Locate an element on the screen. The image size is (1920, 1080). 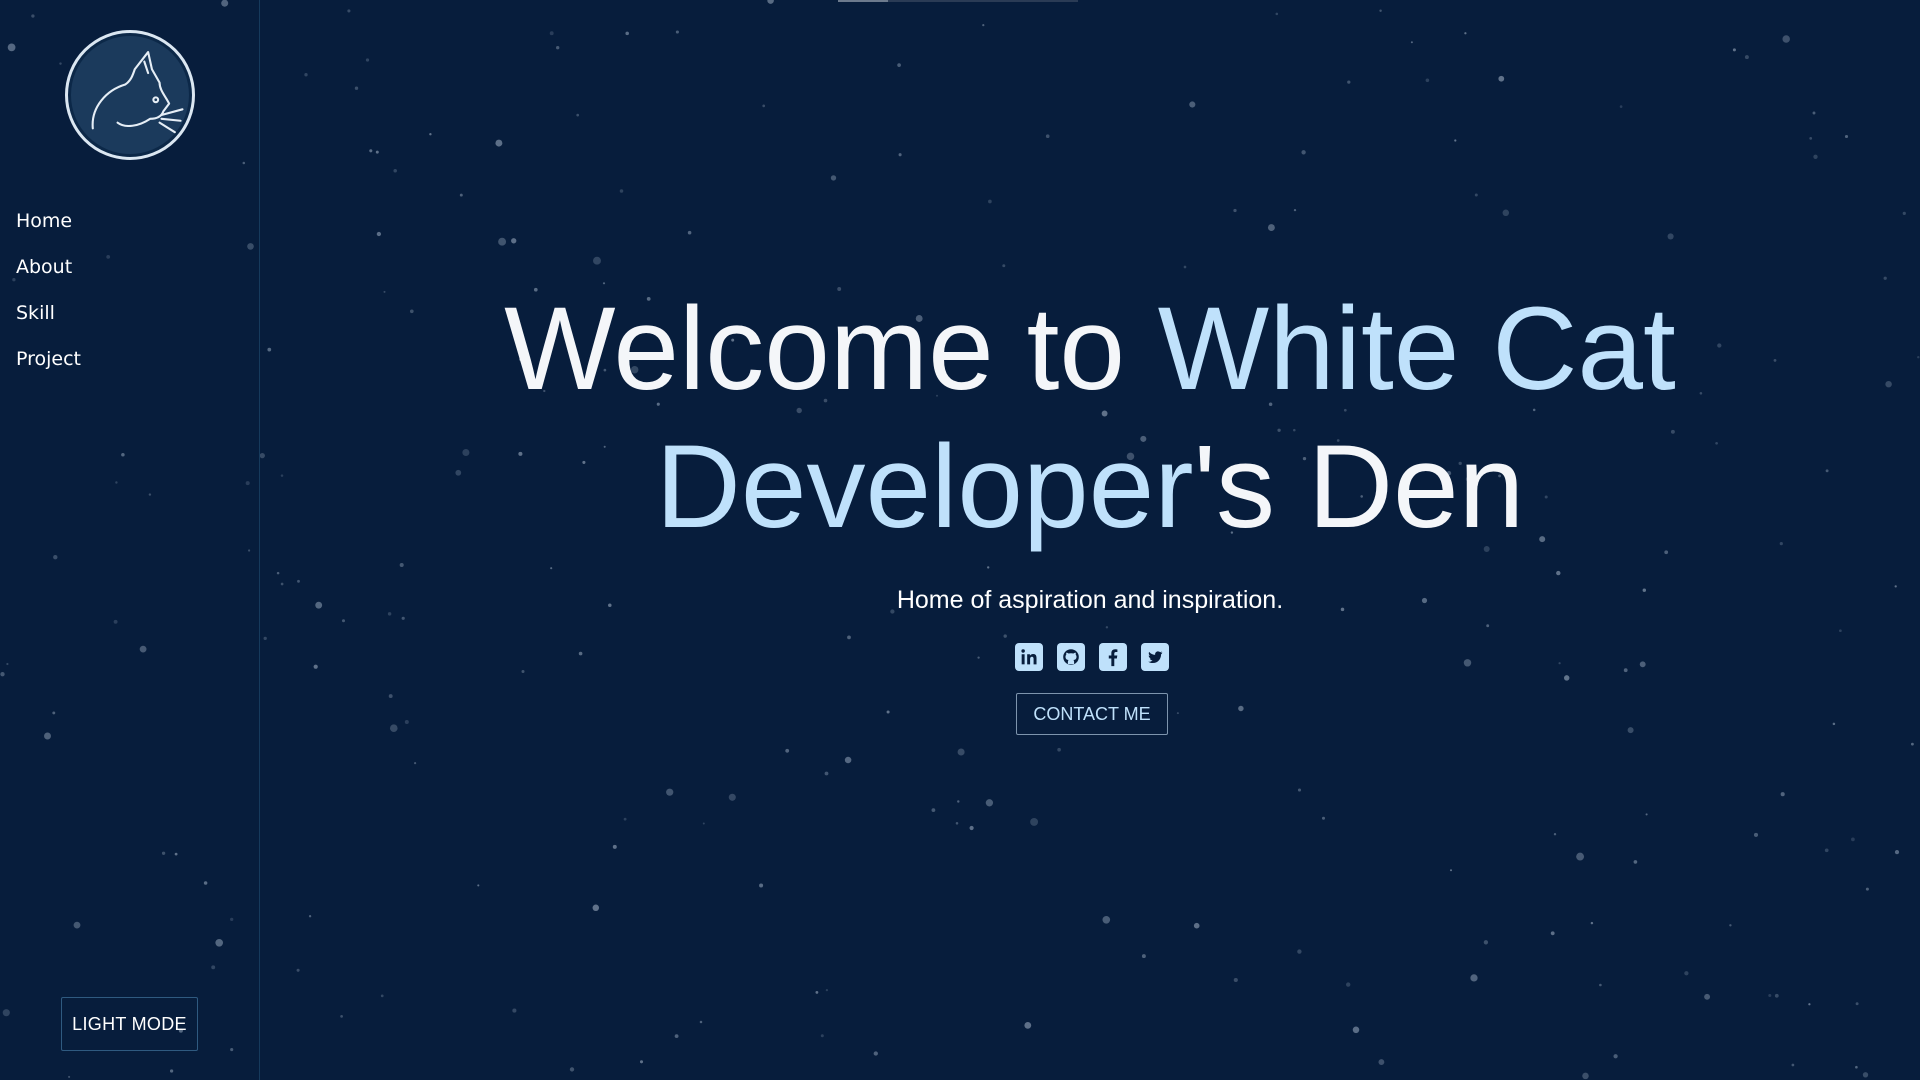
sidebar-nav: Home About Skill Project is located at coordinates (48, 297).